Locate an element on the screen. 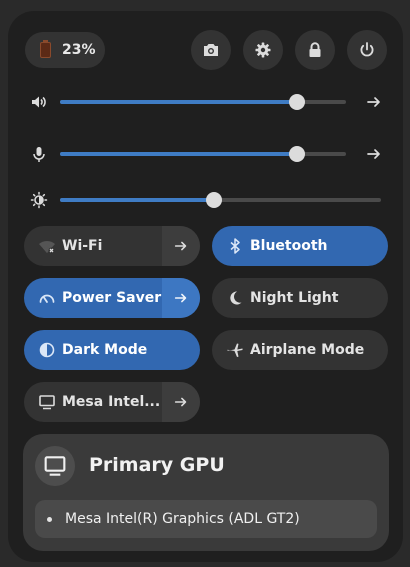 The image size is (410, 567). power-menu-button is located at coordinates (367, 50).